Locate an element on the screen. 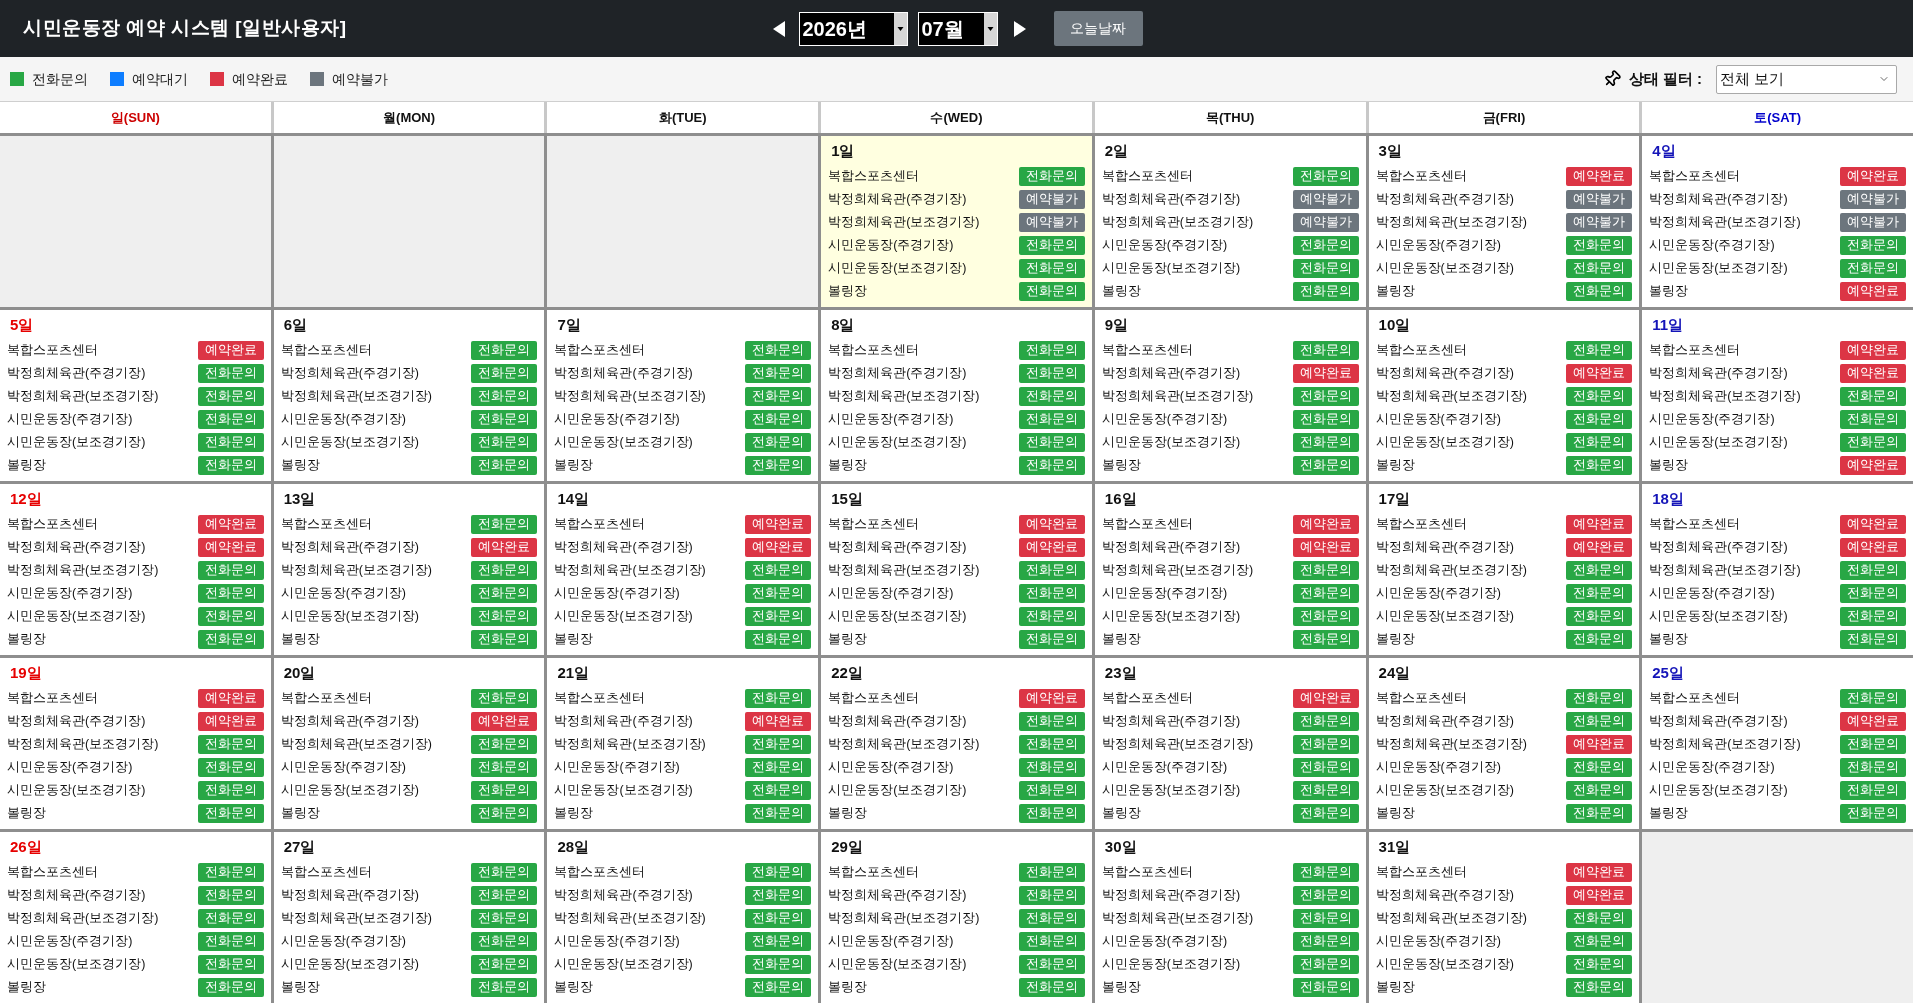 Image resolution: width=1913 pixels, height=1003 pixels. day-number: 17일 is located at coordinates (1394, 499).